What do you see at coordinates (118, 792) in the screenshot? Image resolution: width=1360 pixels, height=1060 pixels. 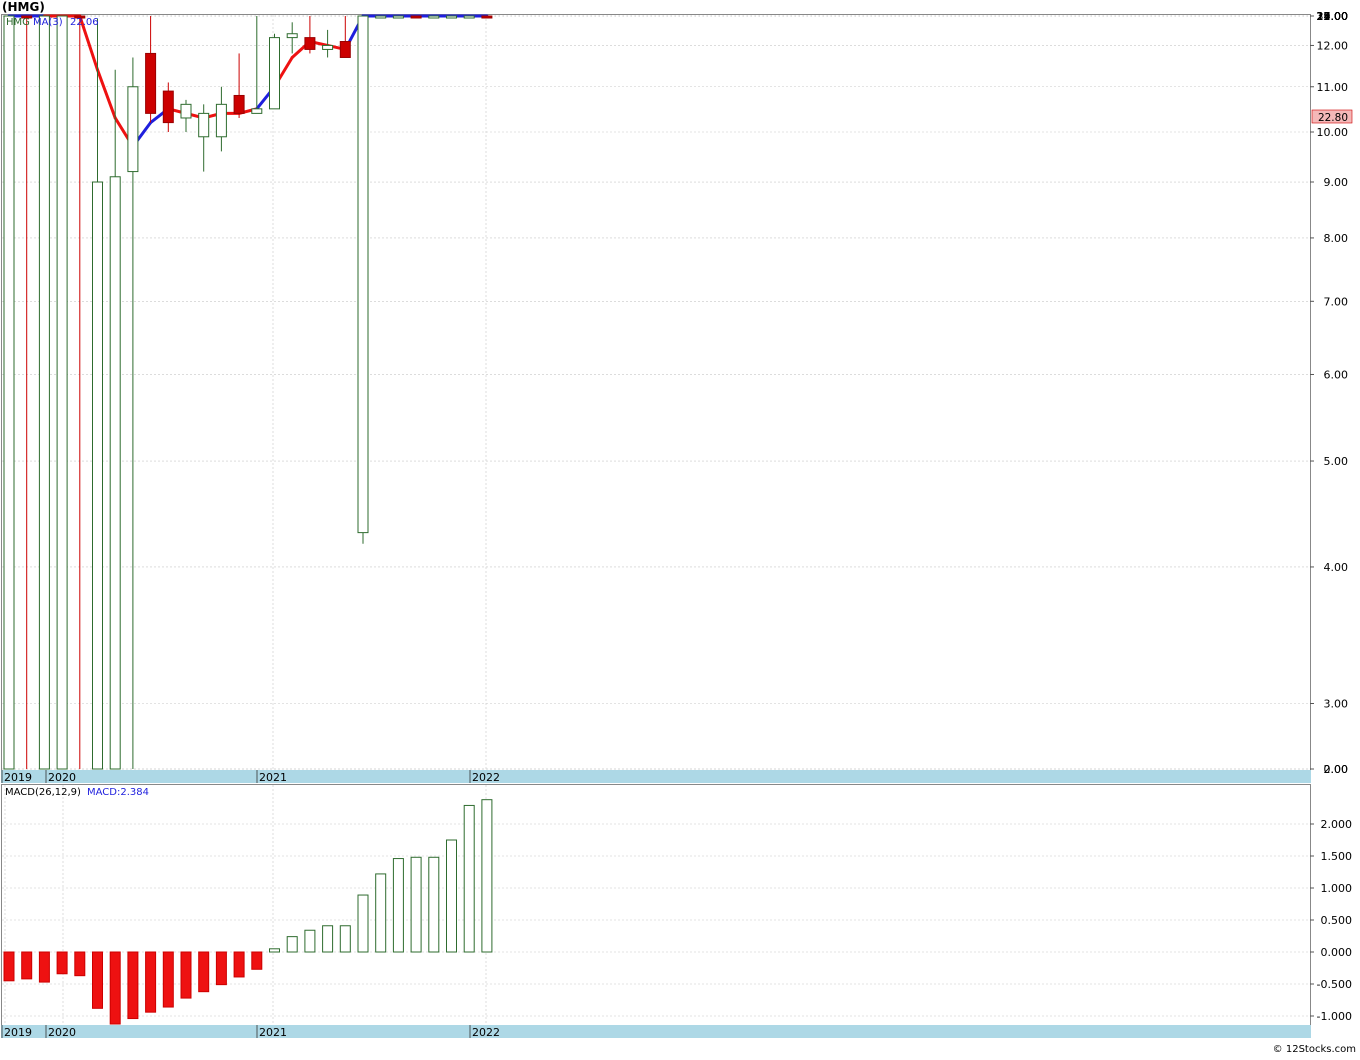 I see `macd-legend-value: MACD:2.384` at bounding box center [118, 792].